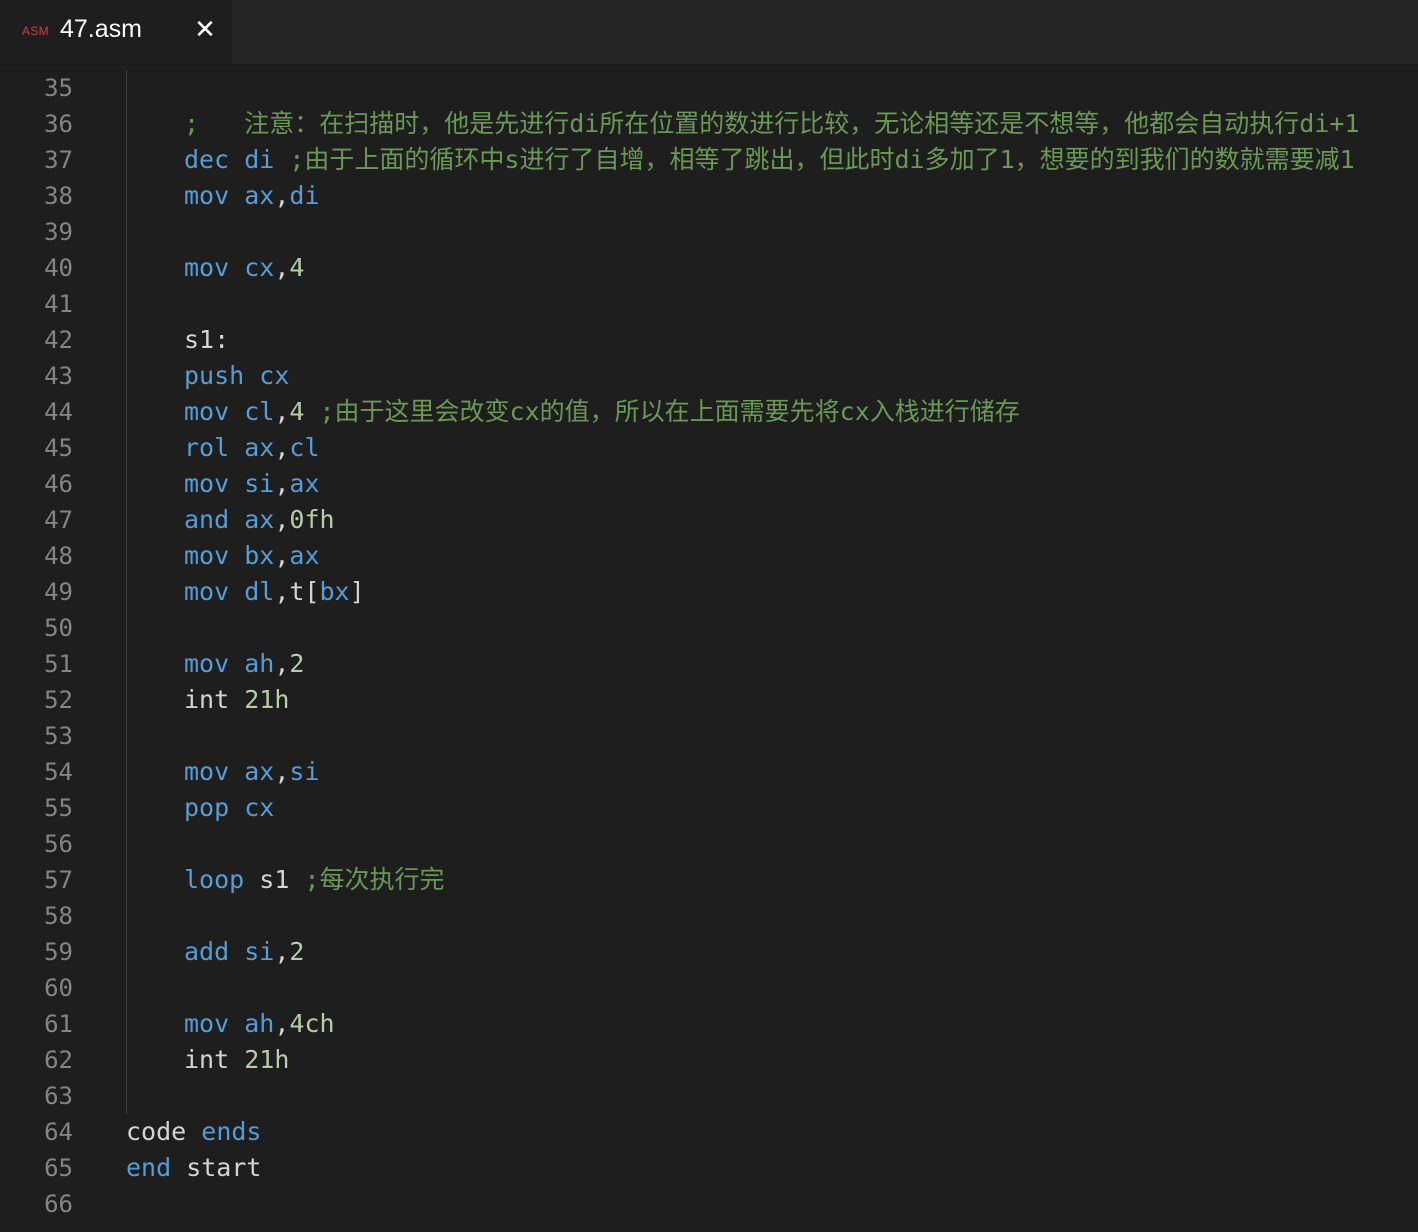  I want to click on token-text: start, so click(216, 1167).